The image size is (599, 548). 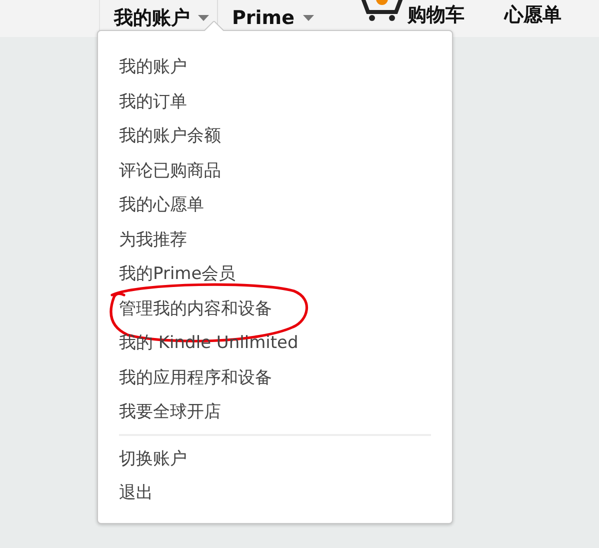 What do you see at coordinates (275, 309) in the screenshot?
I see `menu-item: 管理我的内容和设备` at bounding box center [275, 309].